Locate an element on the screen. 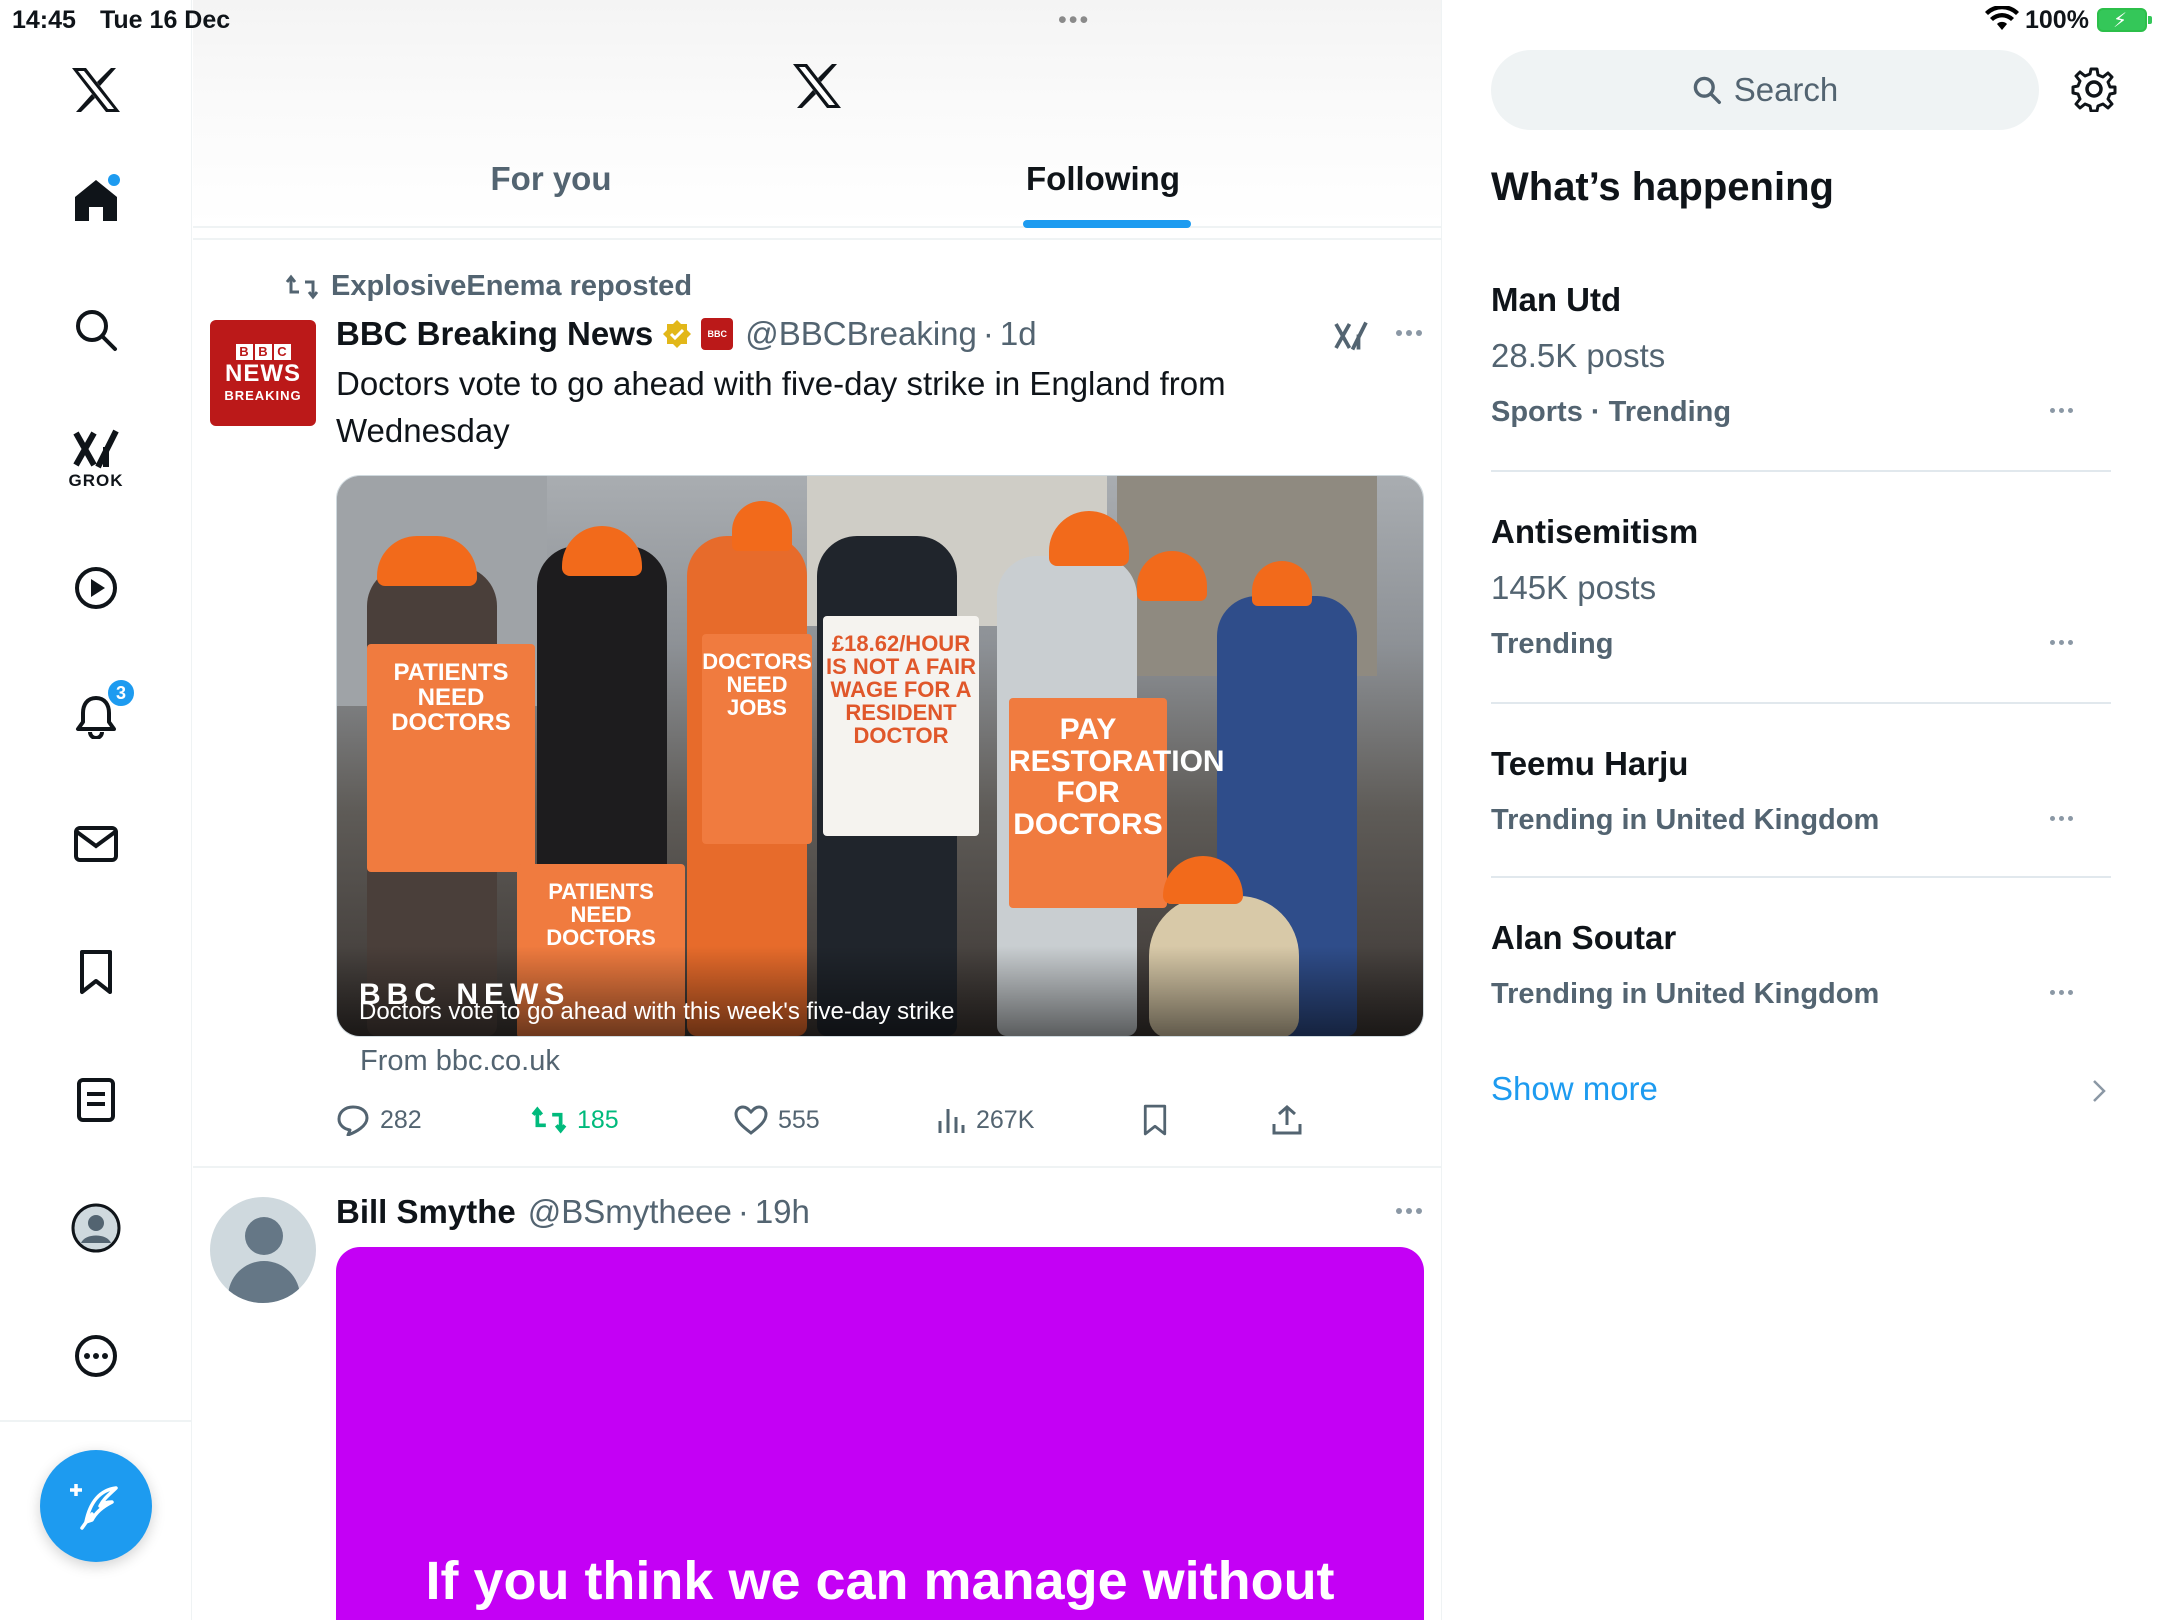  nav-grok: GROK is located at coordinates (96, 458).